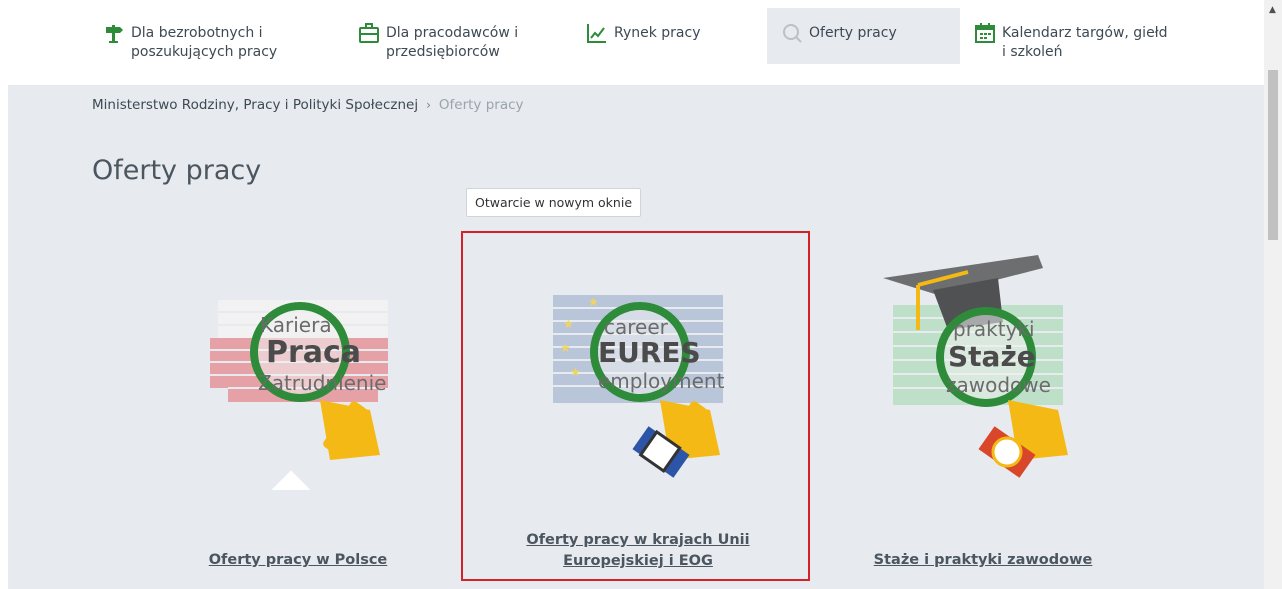  I want to click on signpost-icon, so click(114, 34).